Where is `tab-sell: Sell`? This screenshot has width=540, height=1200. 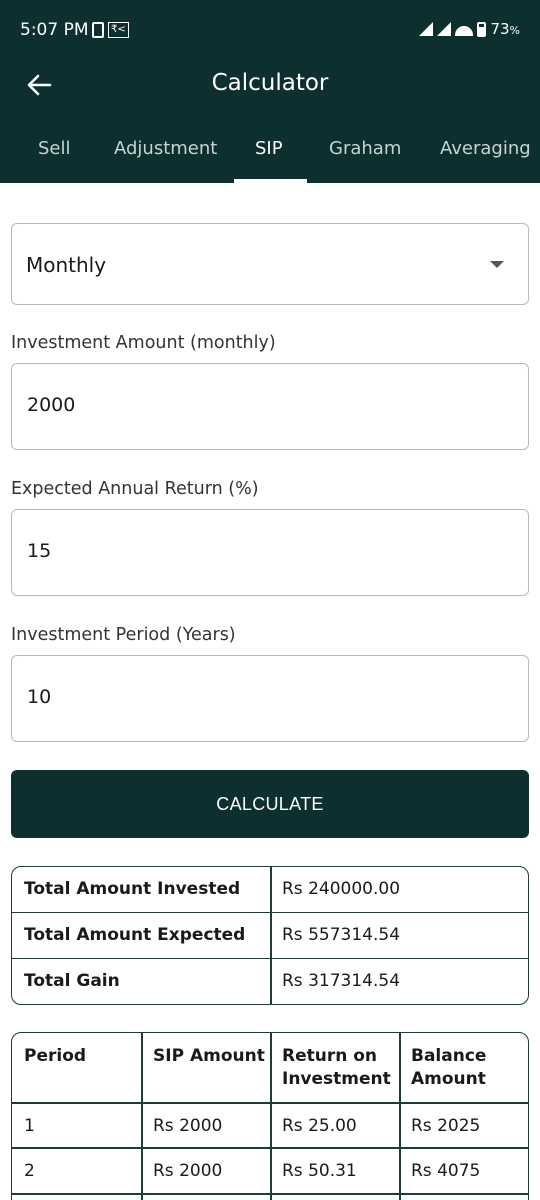 tab-sell: Sell is located at coordinates (54, 148).